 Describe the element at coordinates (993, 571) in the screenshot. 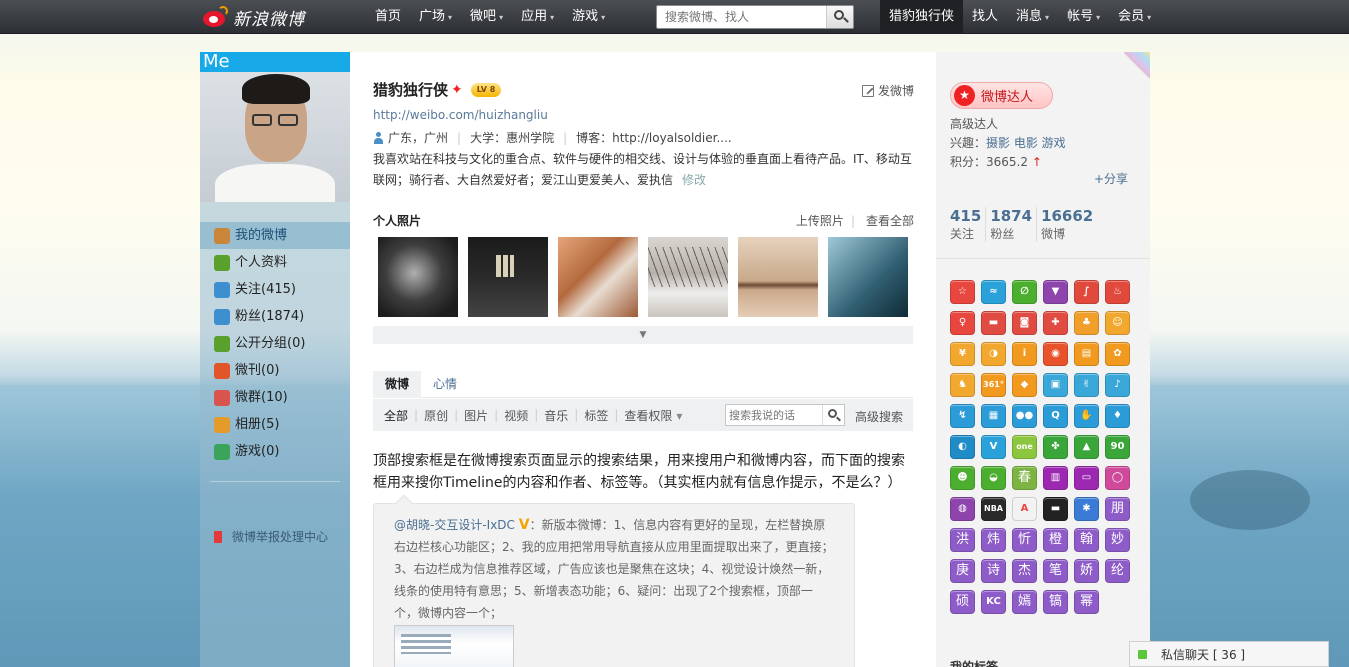

I see `app-shi-icon: 诗` at that location.